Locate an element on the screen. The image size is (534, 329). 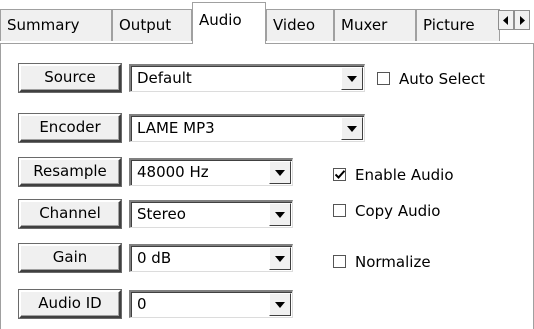
source-dropdown-button is located at coordinates (352, 78).